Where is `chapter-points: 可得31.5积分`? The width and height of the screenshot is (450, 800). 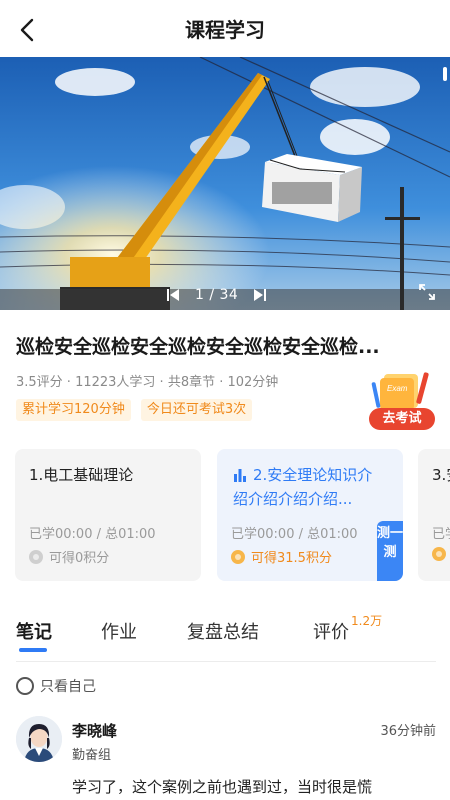 chapter-points: 可得31.5积分 is located at coordinates (281, 556).